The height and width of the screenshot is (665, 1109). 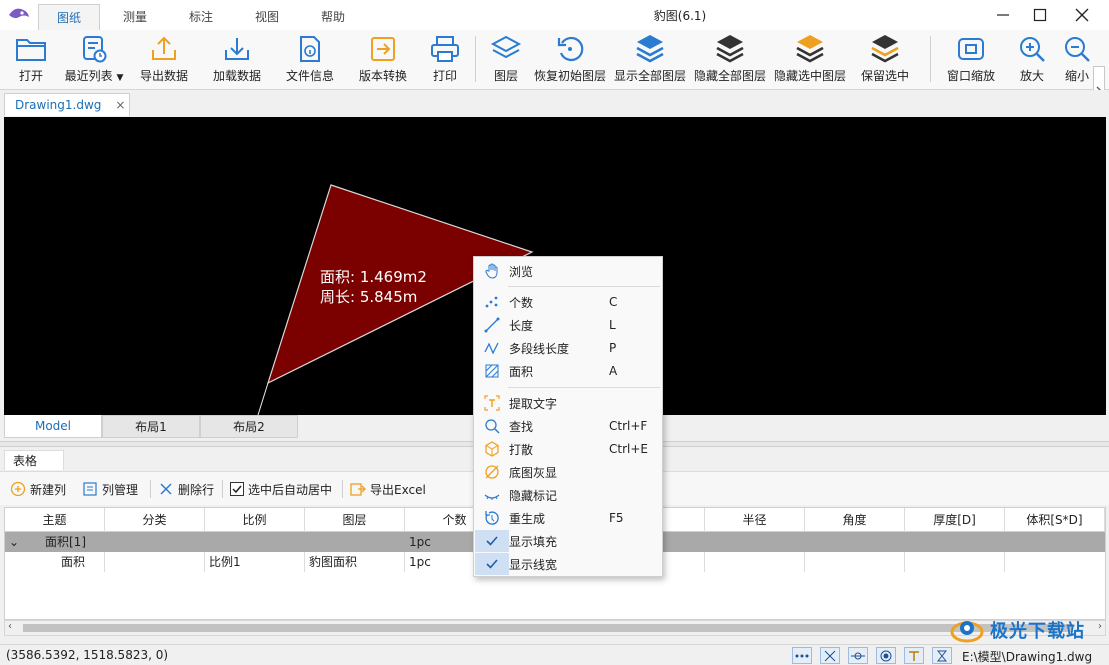 What do you see at coordinates (521, 371) in the screenshot?
I see `menu-item-label: 面积` at bounding box center [521, 371].